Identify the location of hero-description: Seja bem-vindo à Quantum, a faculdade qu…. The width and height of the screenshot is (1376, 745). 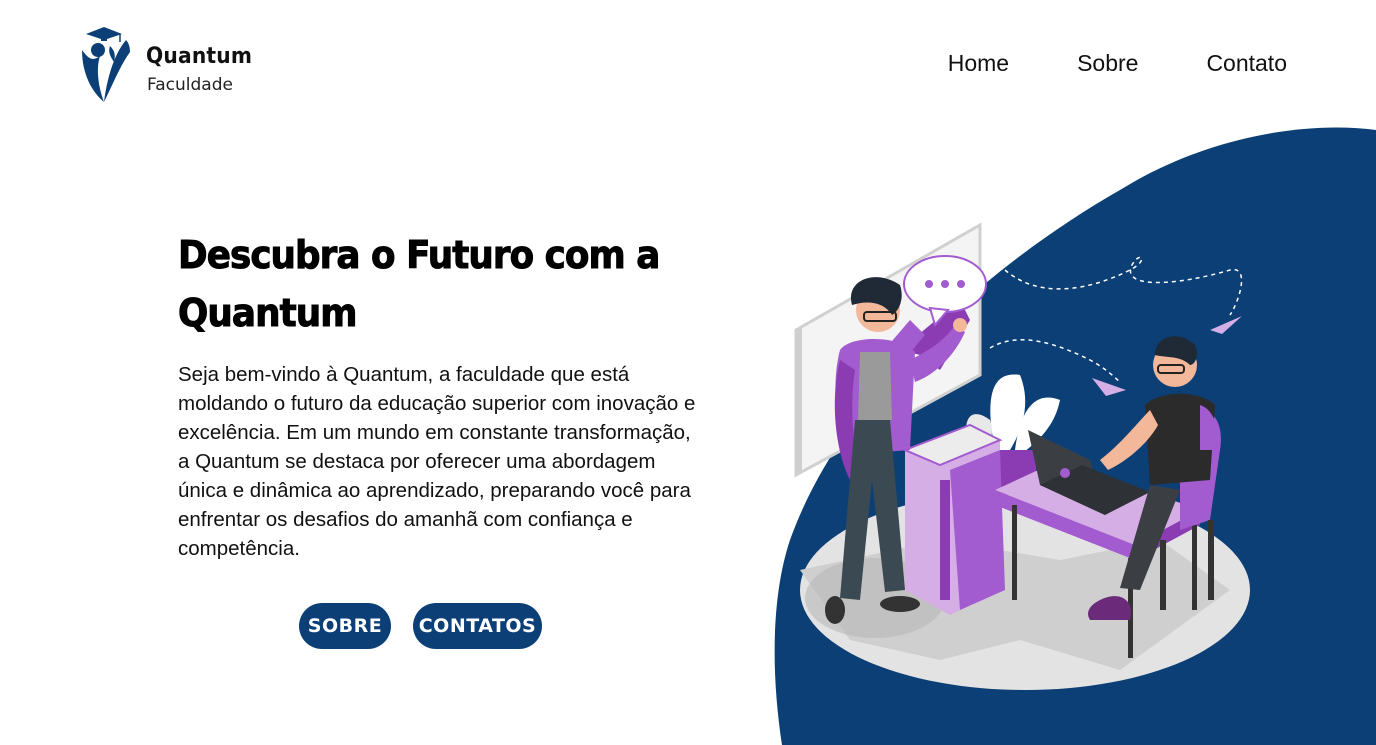
(437, 461).